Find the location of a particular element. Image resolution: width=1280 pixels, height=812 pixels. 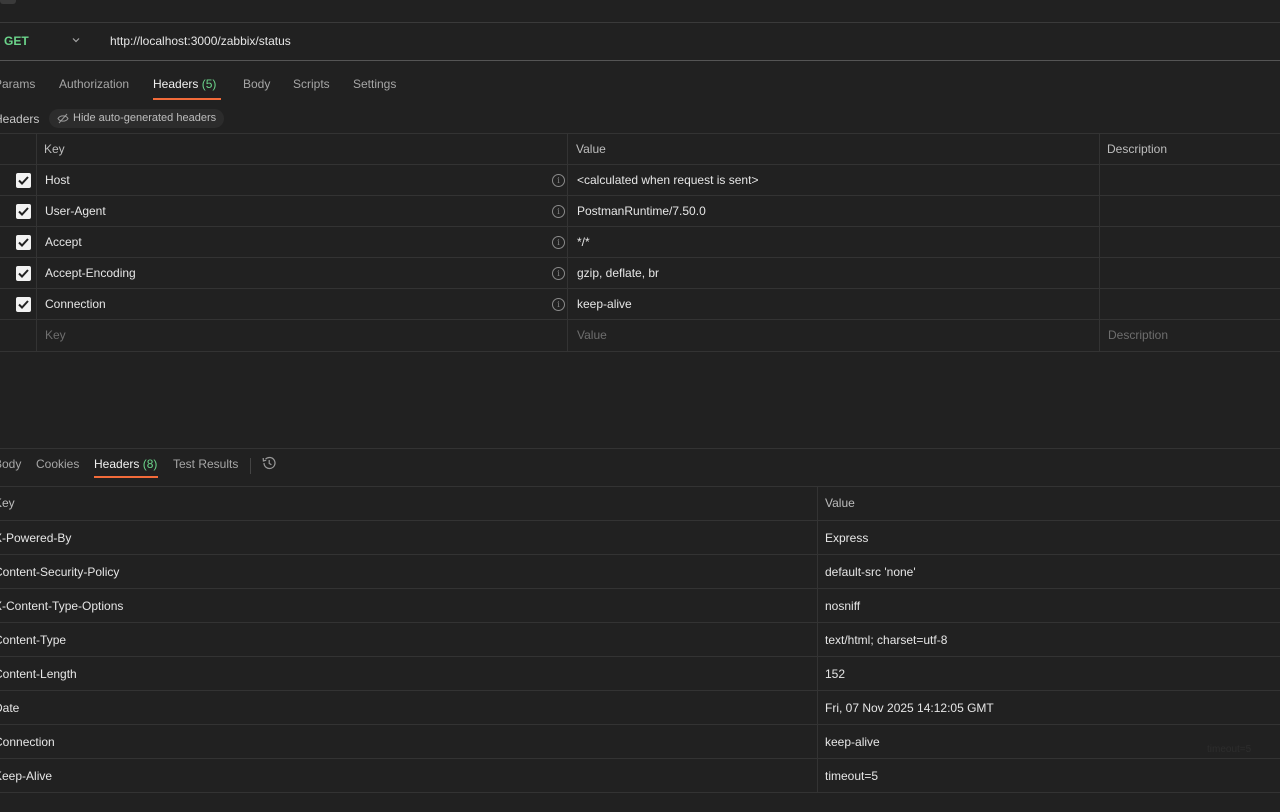

new-description-input: Description is located at coordinates (1138, 335).